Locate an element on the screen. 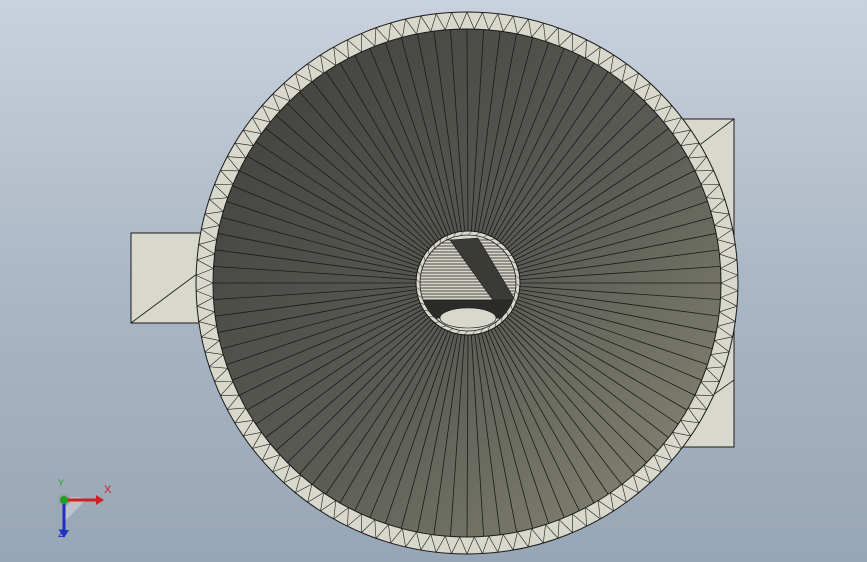 This screenshot has height=562, width=867. x-axis-label: X is located at coordinates (108, 490).